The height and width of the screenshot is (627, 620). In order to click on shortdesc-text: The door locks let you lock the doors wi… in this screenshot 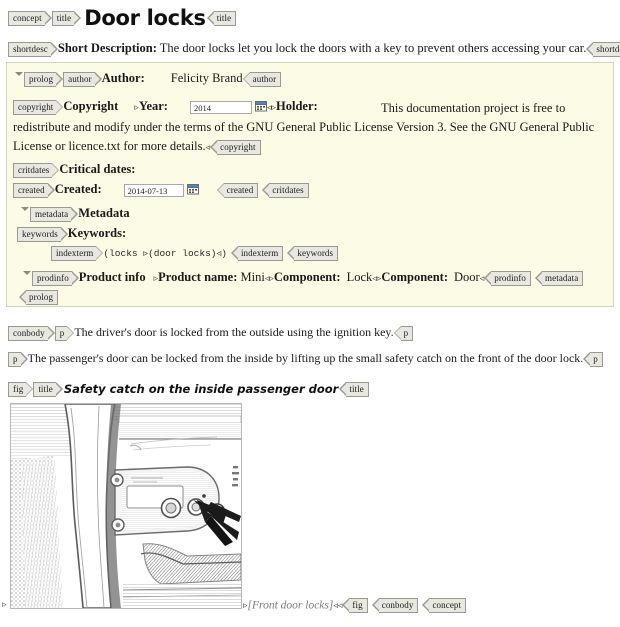, I will do `click(373, 48)`.